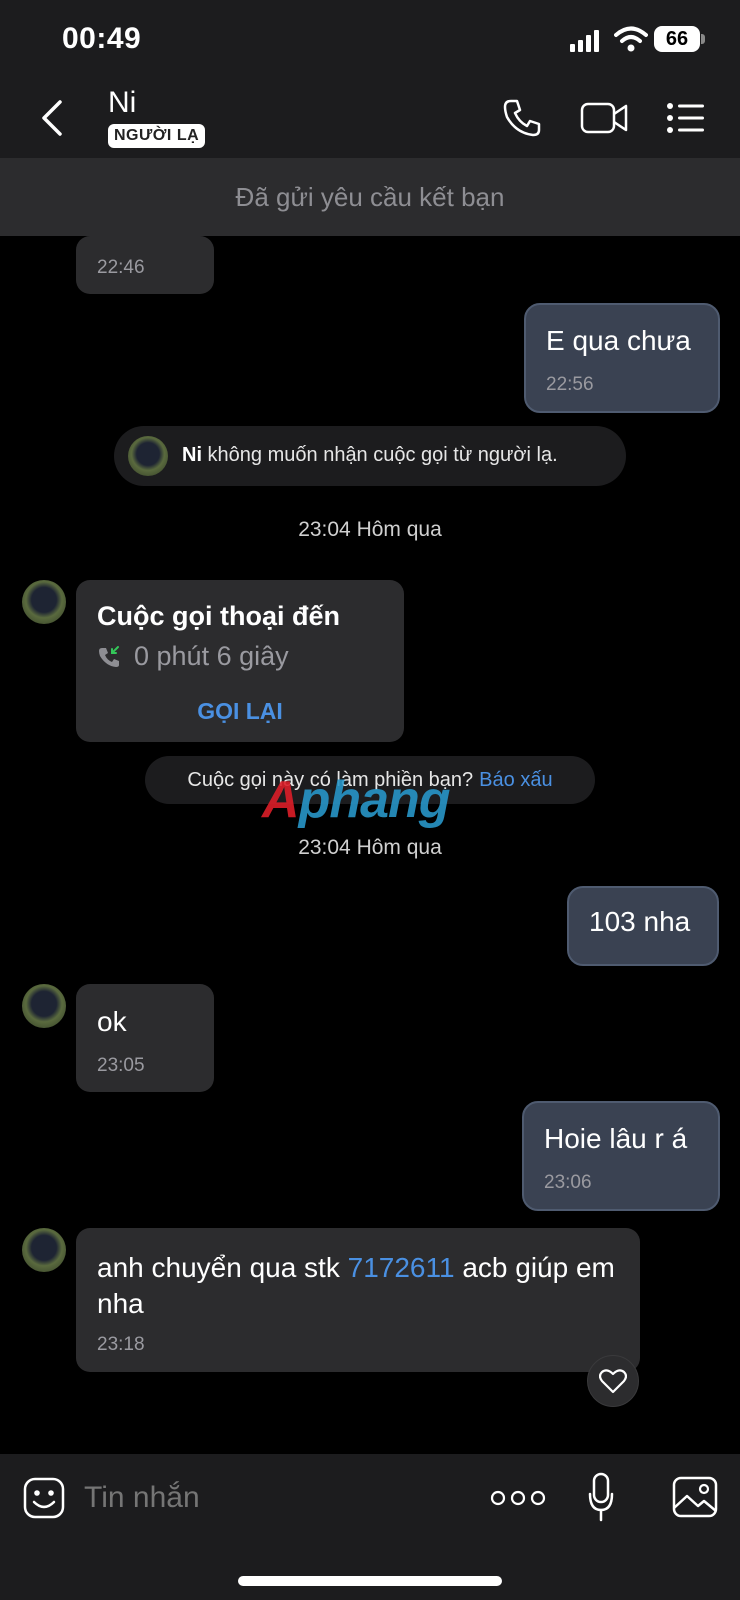 The image size is (740, 1600). Describe the element at coordinates (122, 103) in the screenshot. I see `contact-name: Ni` at that location.